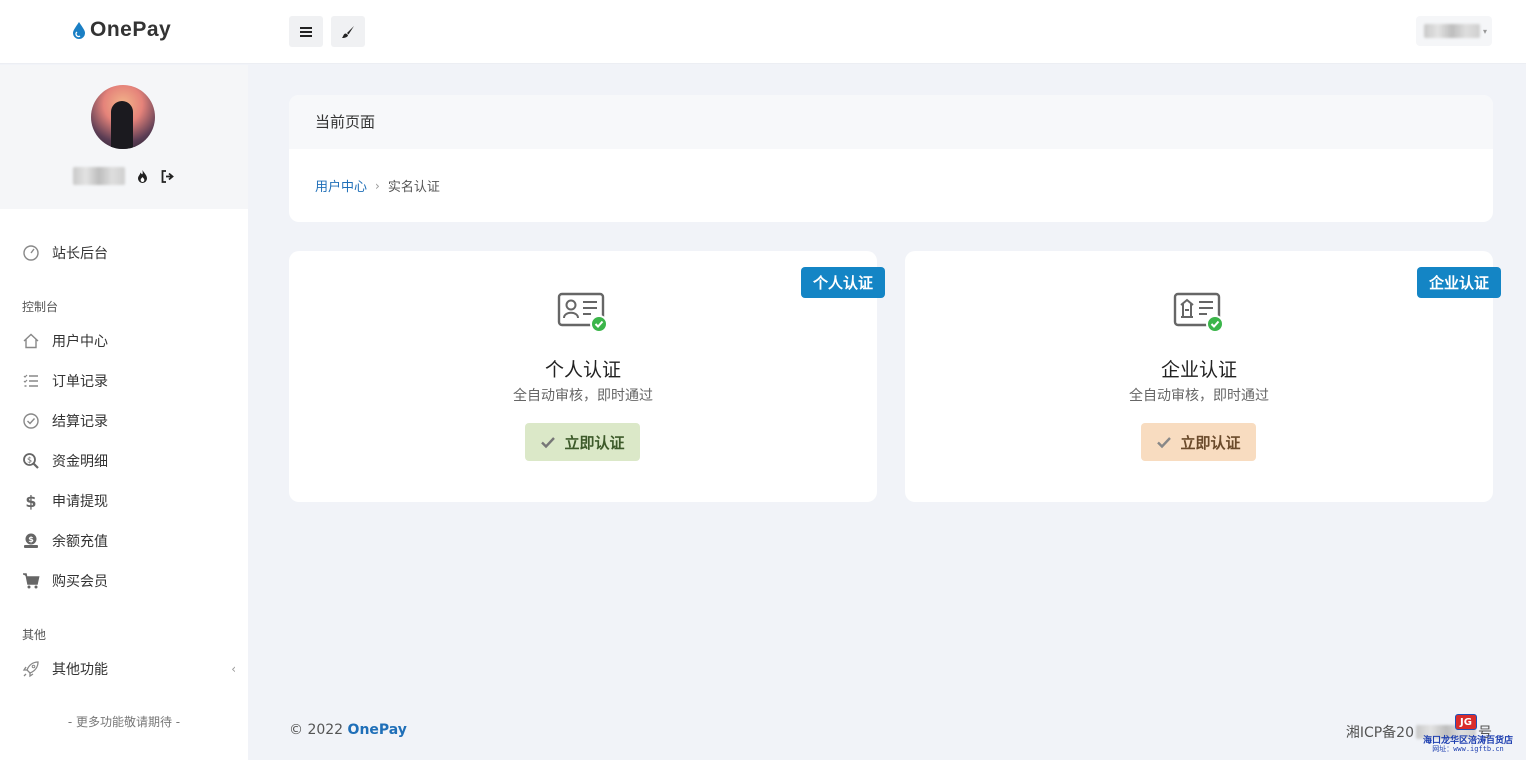 Image resolution: width=1526 pixels, height=760 pixels. I want to click on caret-icon: ▾, so click(1485, 31).